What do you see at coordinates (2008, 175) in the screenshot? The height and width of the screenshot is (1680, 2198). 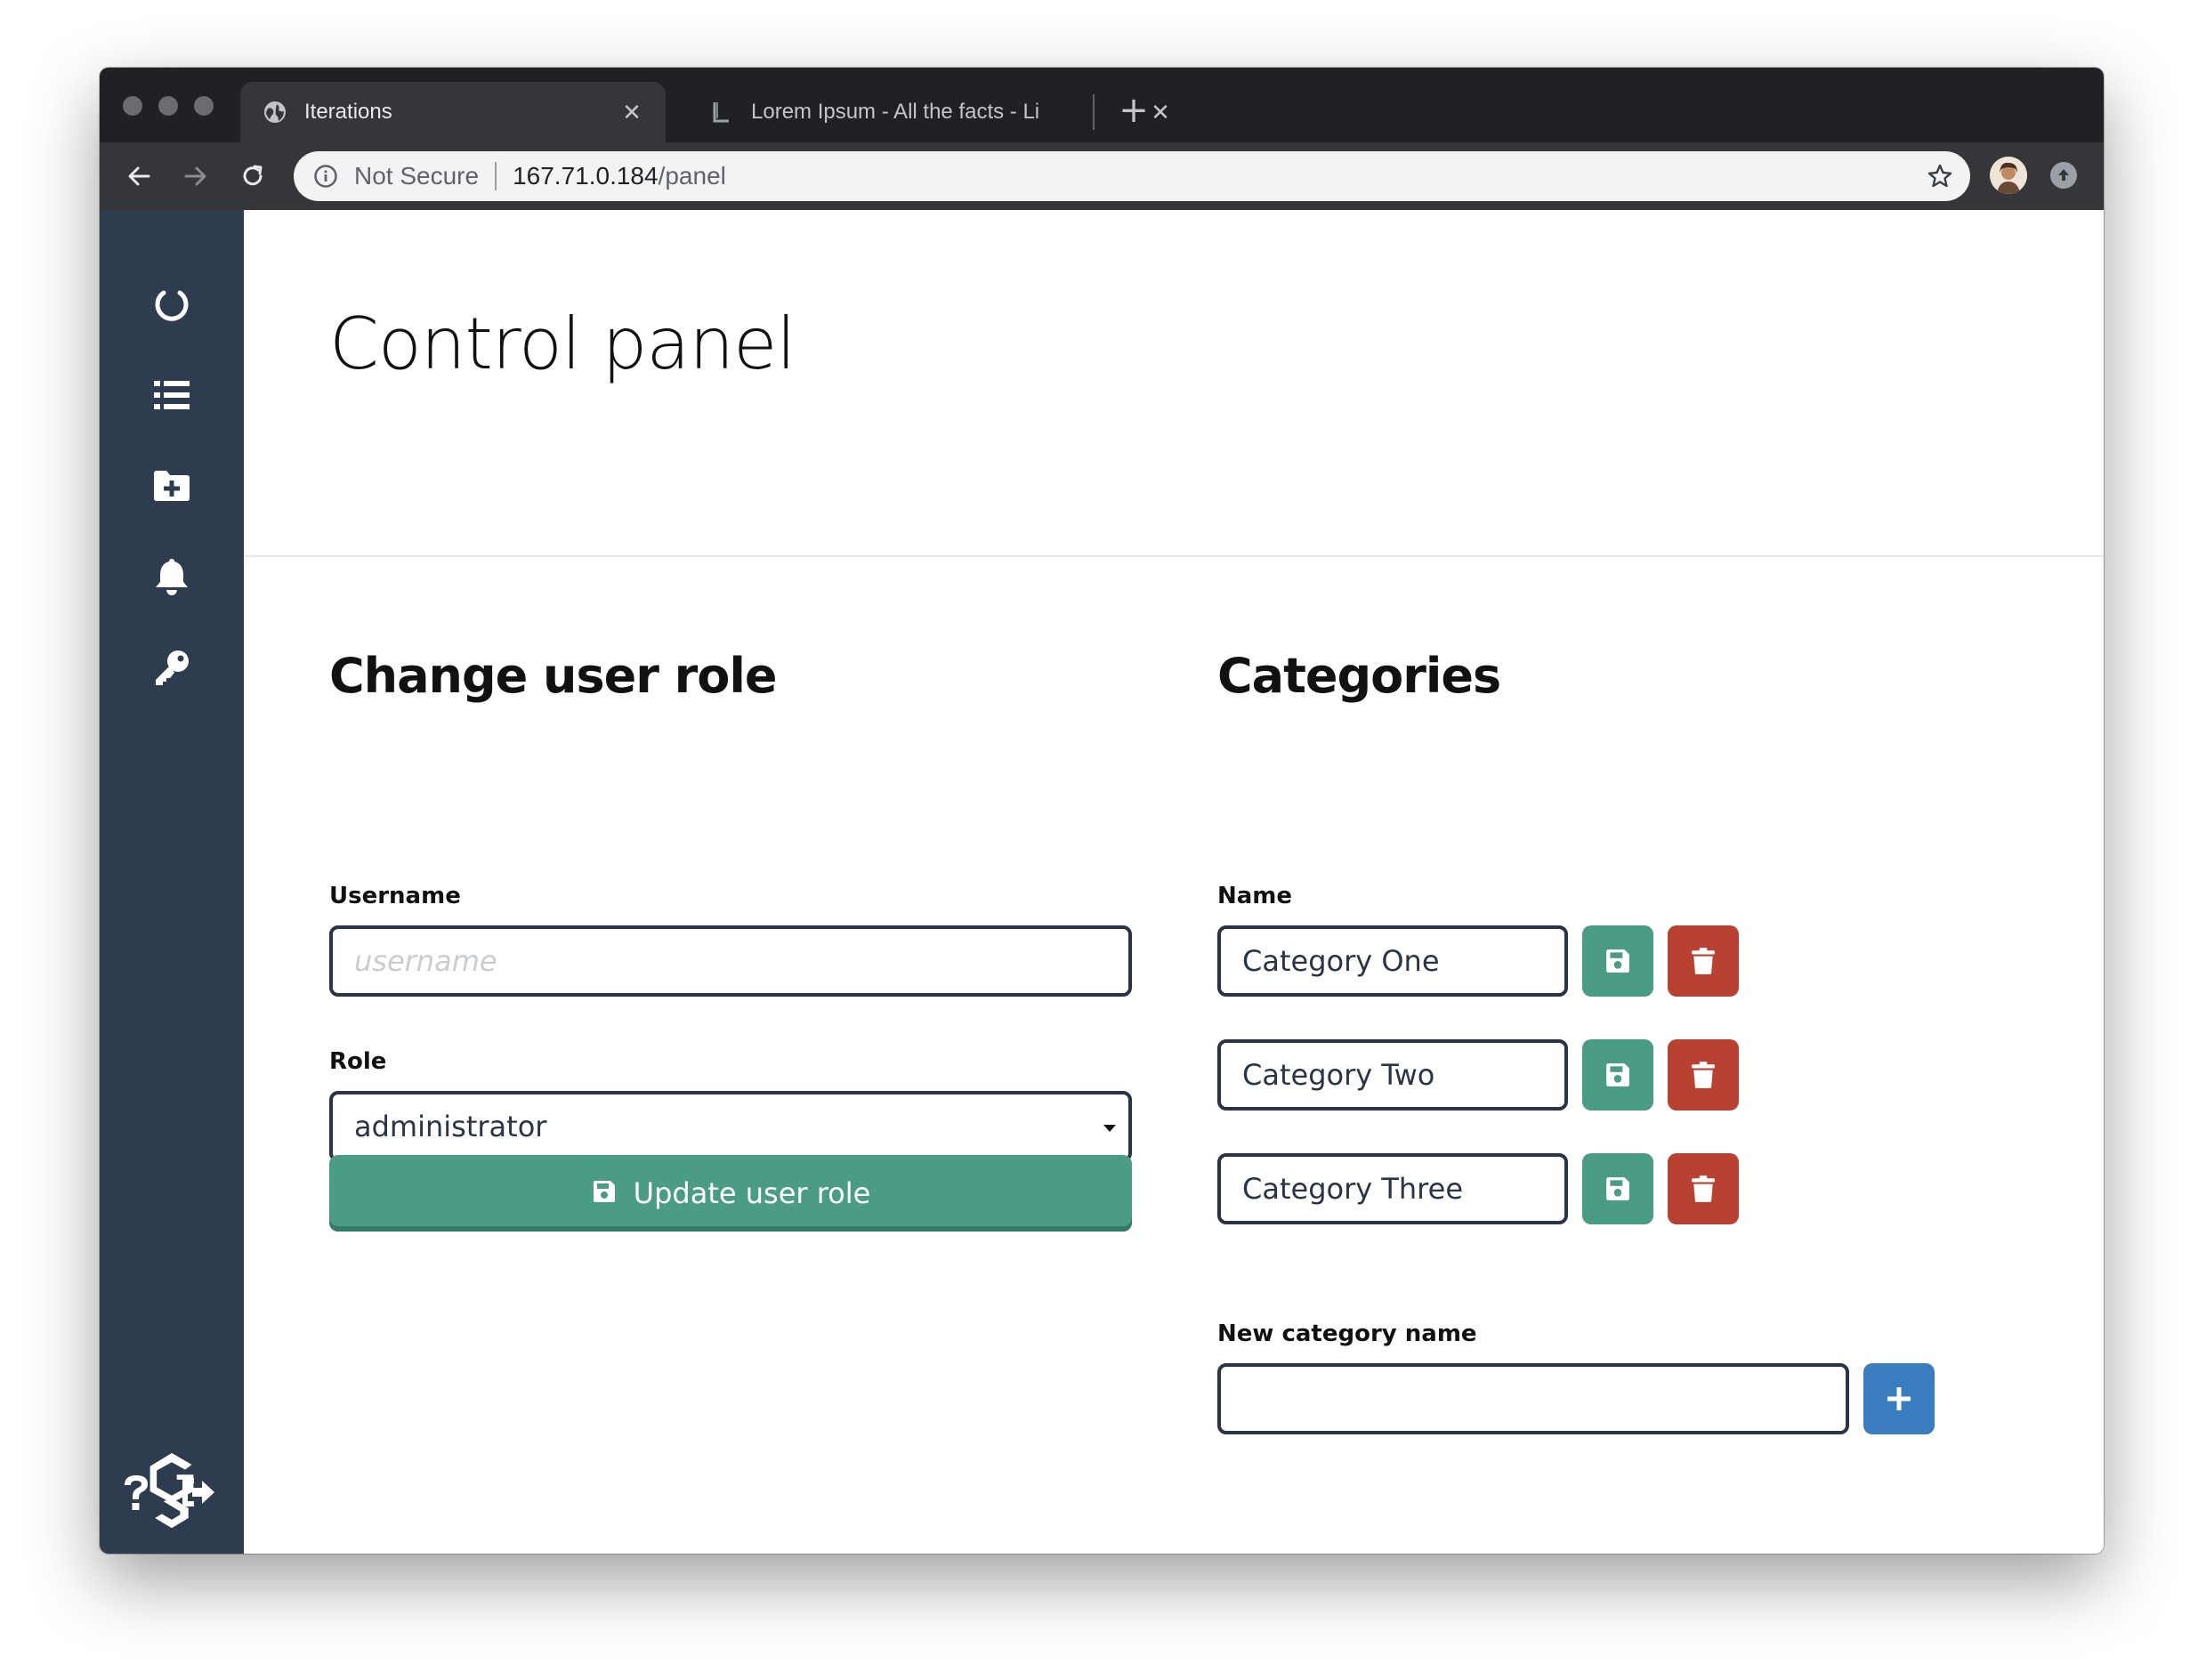 I see `profile-avatar` at bounding box center [2008, 175].